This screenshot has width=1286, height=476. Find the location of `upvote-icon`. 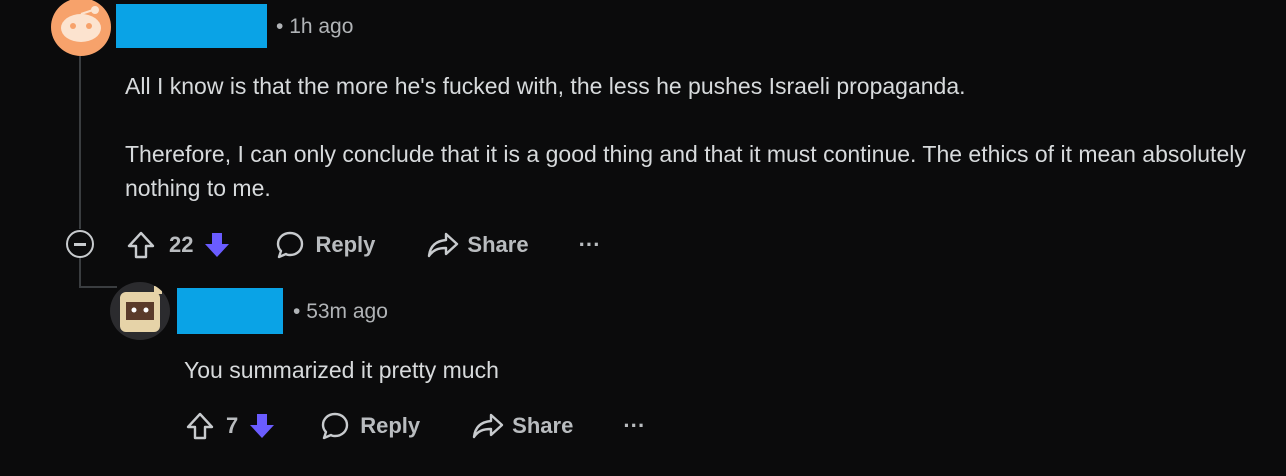

upvote-icon is located at coordinates (141, 245).